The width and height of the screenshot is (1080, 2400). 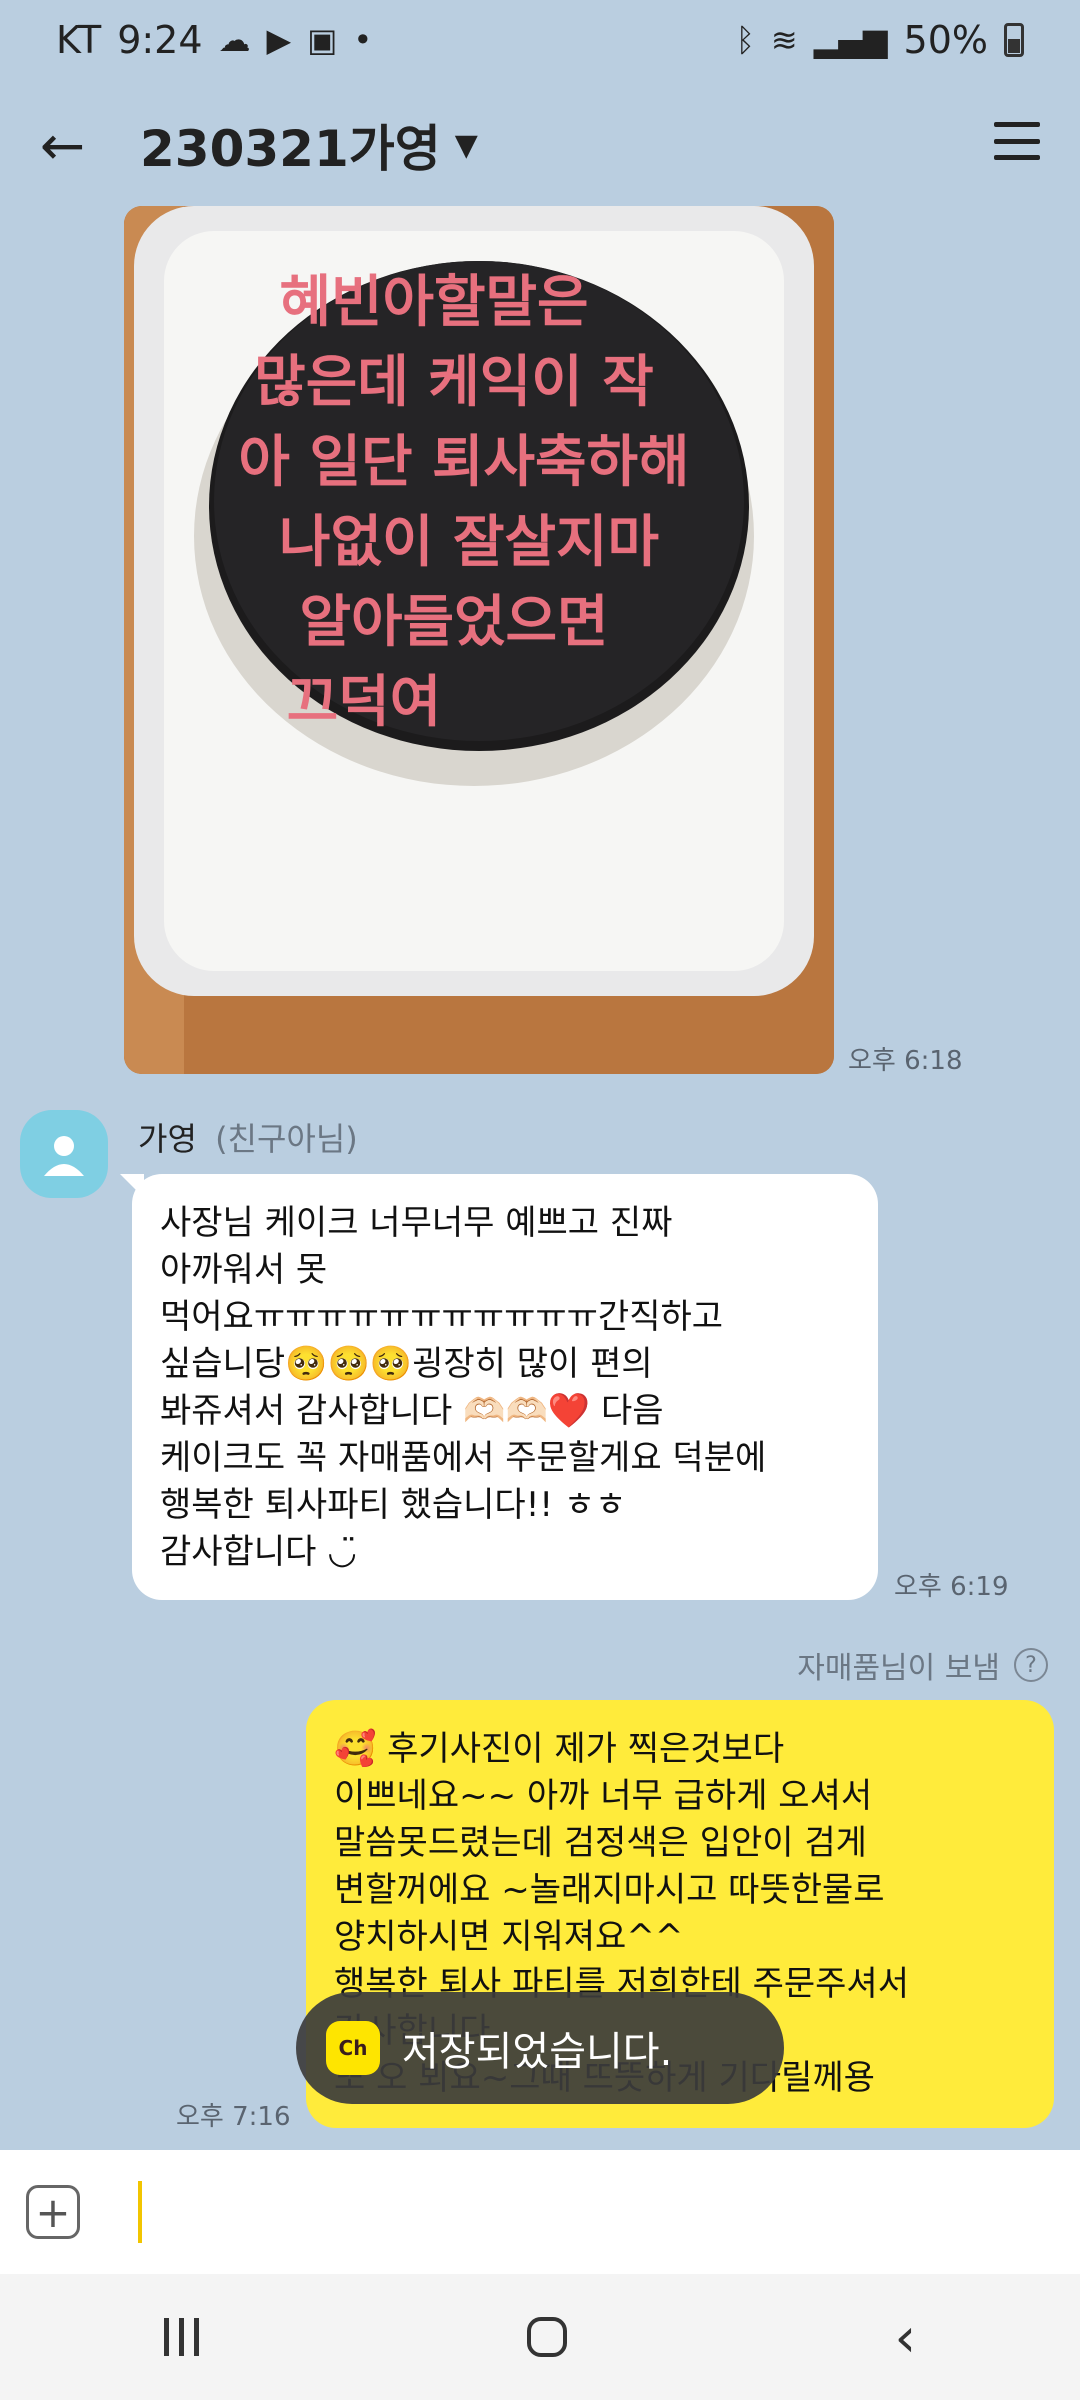 I want to click on message-line: 사장님 케이크 너무너무 예쁘고 진짜, so click(x=416, y=1223).